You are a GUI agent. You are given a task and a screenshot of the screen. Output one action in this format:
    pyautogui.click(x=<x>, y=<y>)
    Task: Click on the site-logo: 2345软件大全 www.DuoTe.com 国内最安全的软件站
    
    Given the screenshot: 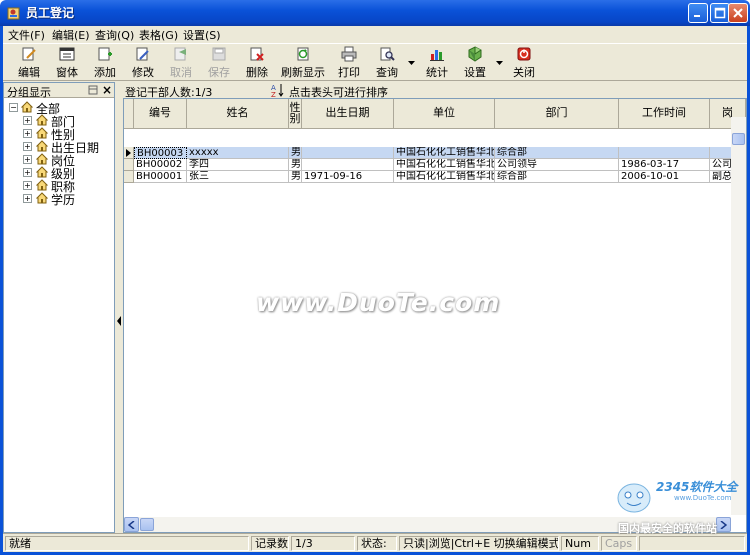 What is the action you would take?
    pyautogui.click(x=680, y=508)
    